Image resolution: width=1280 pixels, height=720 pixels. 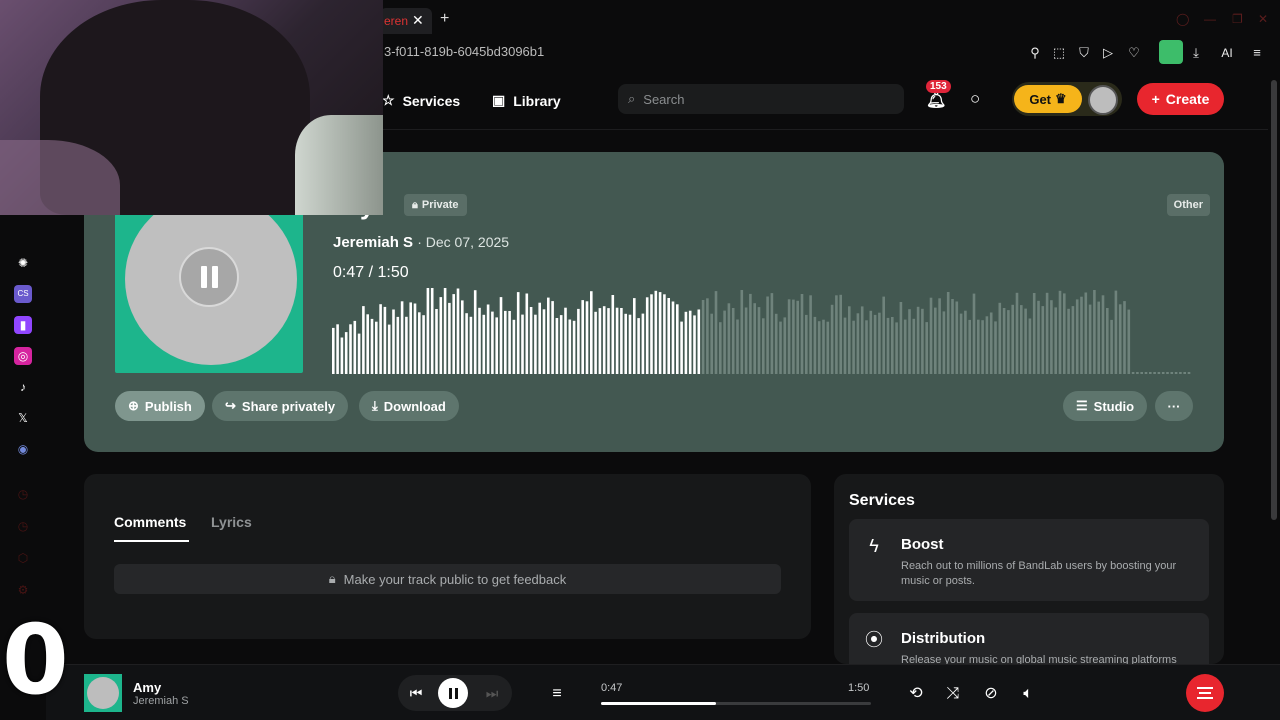 What do you see at coordinates (1084, 53) in the screenshot?
I see `shield-icon: ⛉` at bounding box center [1084, 53].